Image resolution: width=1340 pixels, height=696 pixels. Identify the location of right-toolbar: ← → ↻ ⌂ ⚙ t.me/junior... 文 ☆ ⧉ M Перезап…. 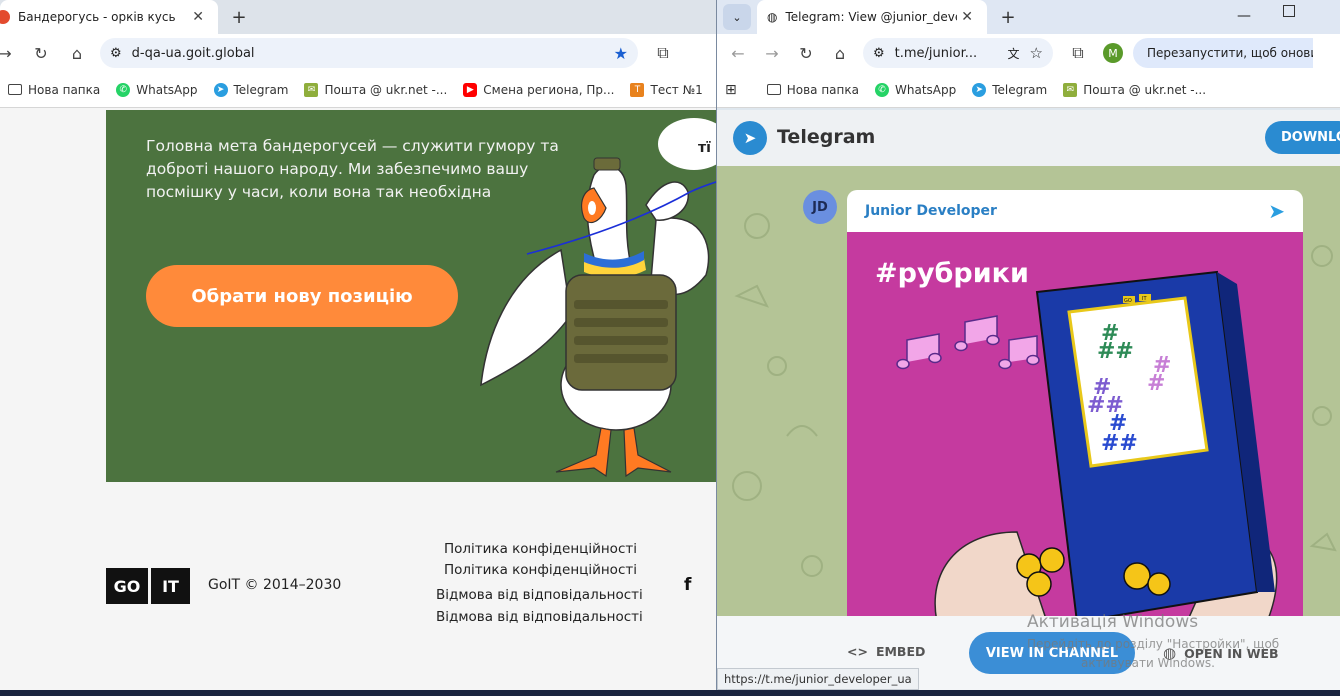
(1028, 53).